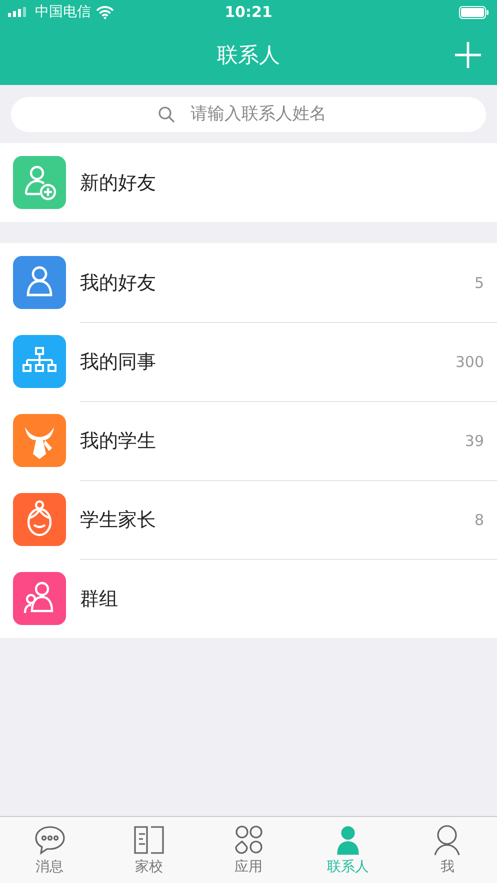  What do you see at coordinates (248, 182) in the screenshot?
I see `contact-category-row: 新的好友` at bounding box center [248, 182].